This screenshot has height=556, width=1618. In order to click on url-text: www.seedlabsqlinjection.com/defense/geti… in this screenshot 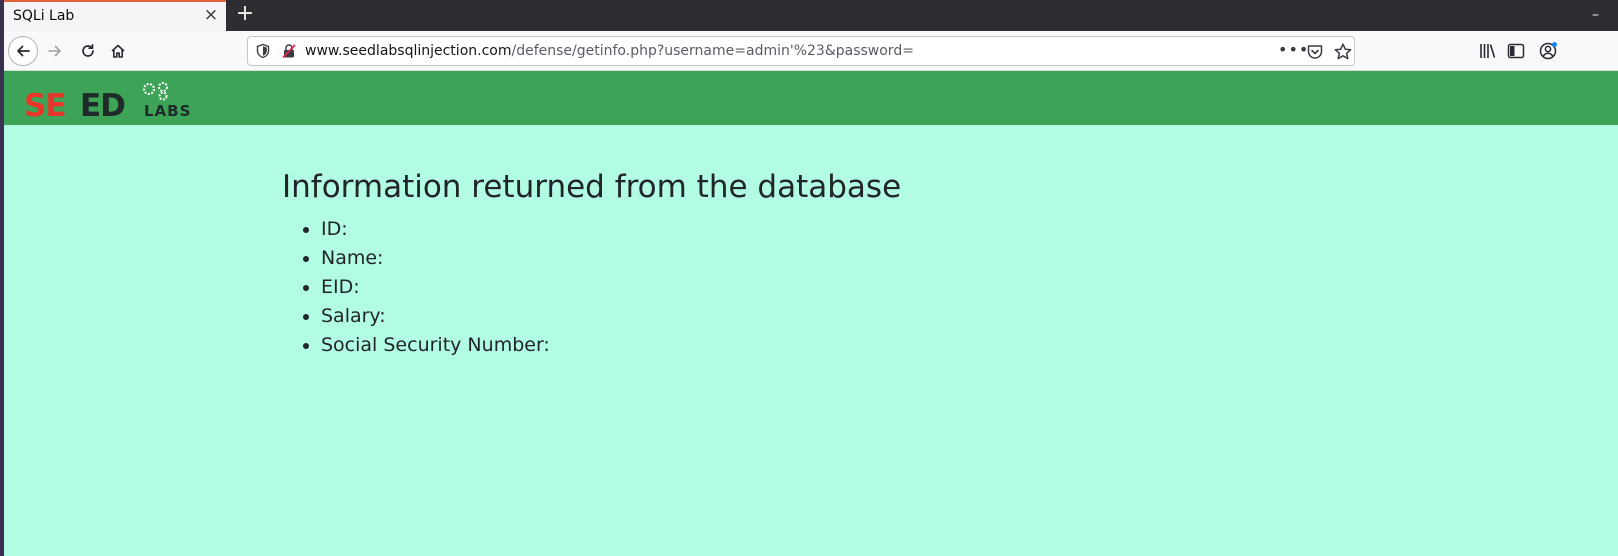, I will do `click(609, 51)`.